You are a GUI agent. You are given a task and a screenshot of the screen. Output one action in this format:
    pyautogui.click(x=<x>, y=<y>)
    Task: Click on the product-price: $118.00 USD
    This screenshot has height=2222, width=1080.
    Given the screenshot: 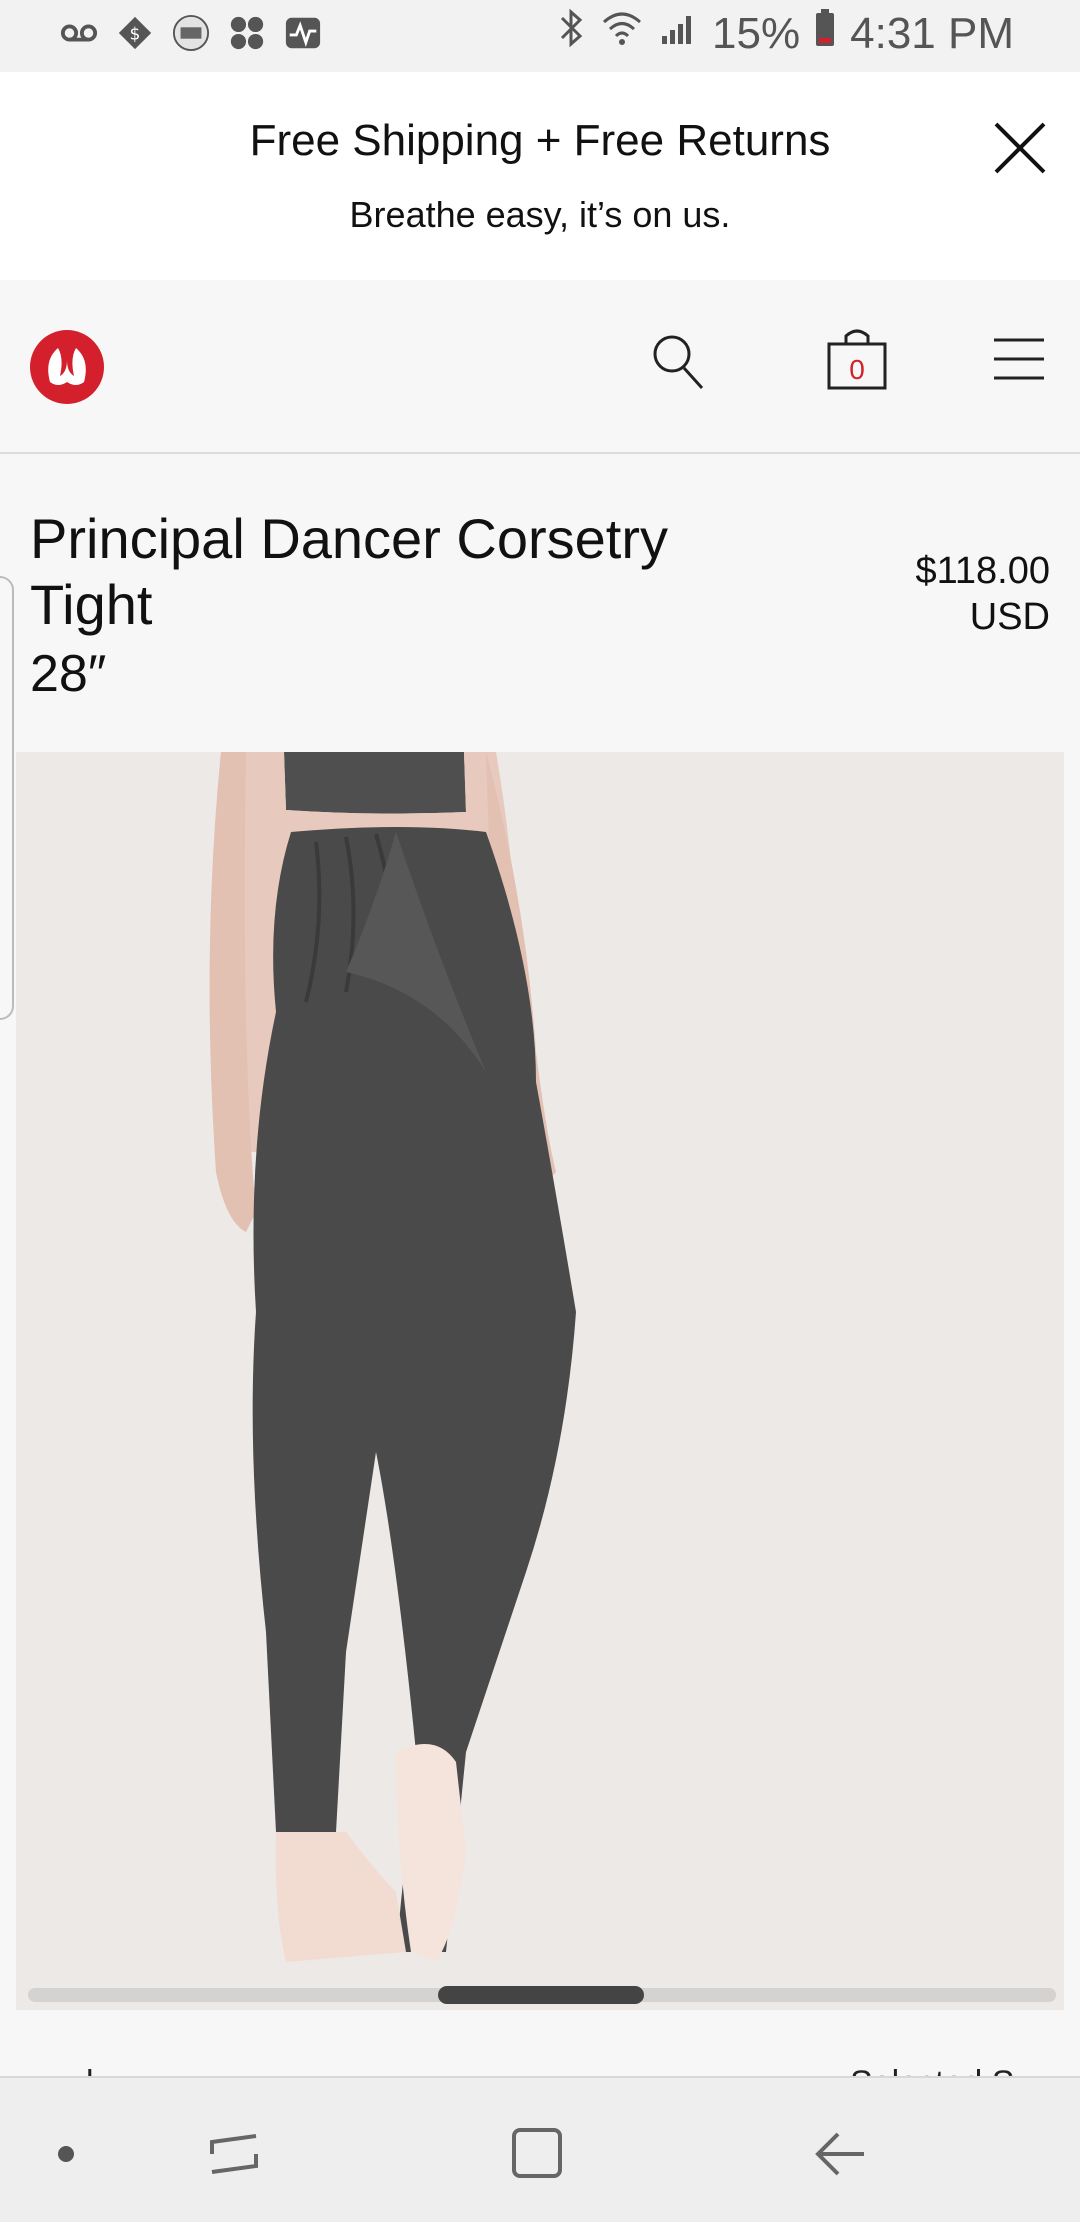 What is the action you would take?
    pyautogui.click(x=982, y=594)
    